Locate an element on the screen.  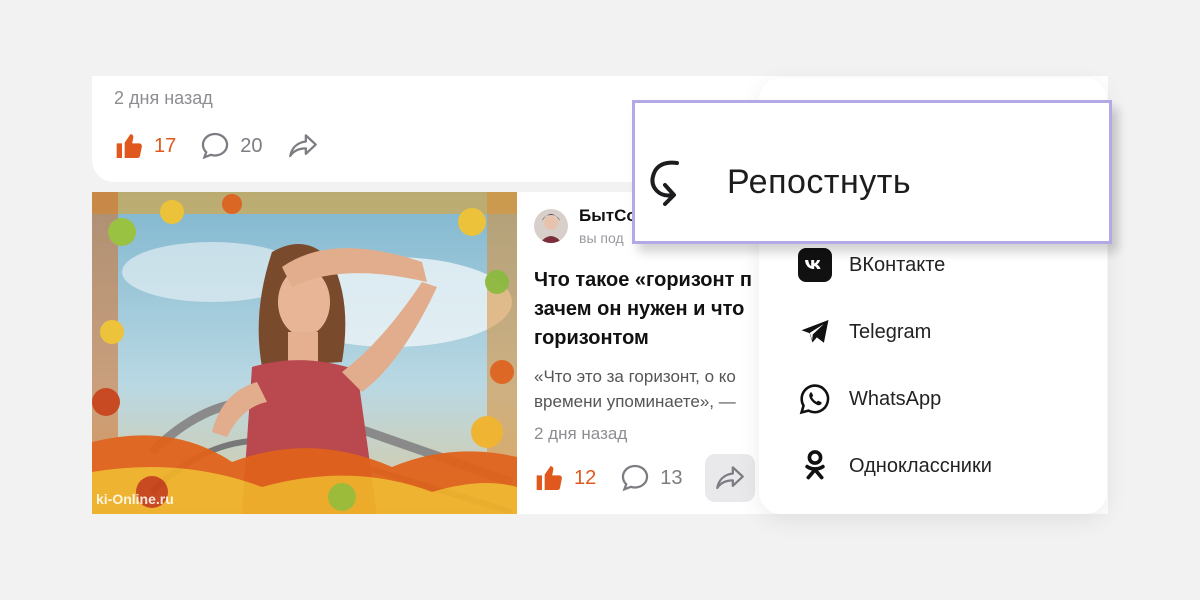
repost-icon is located at coordinates (670, 185).